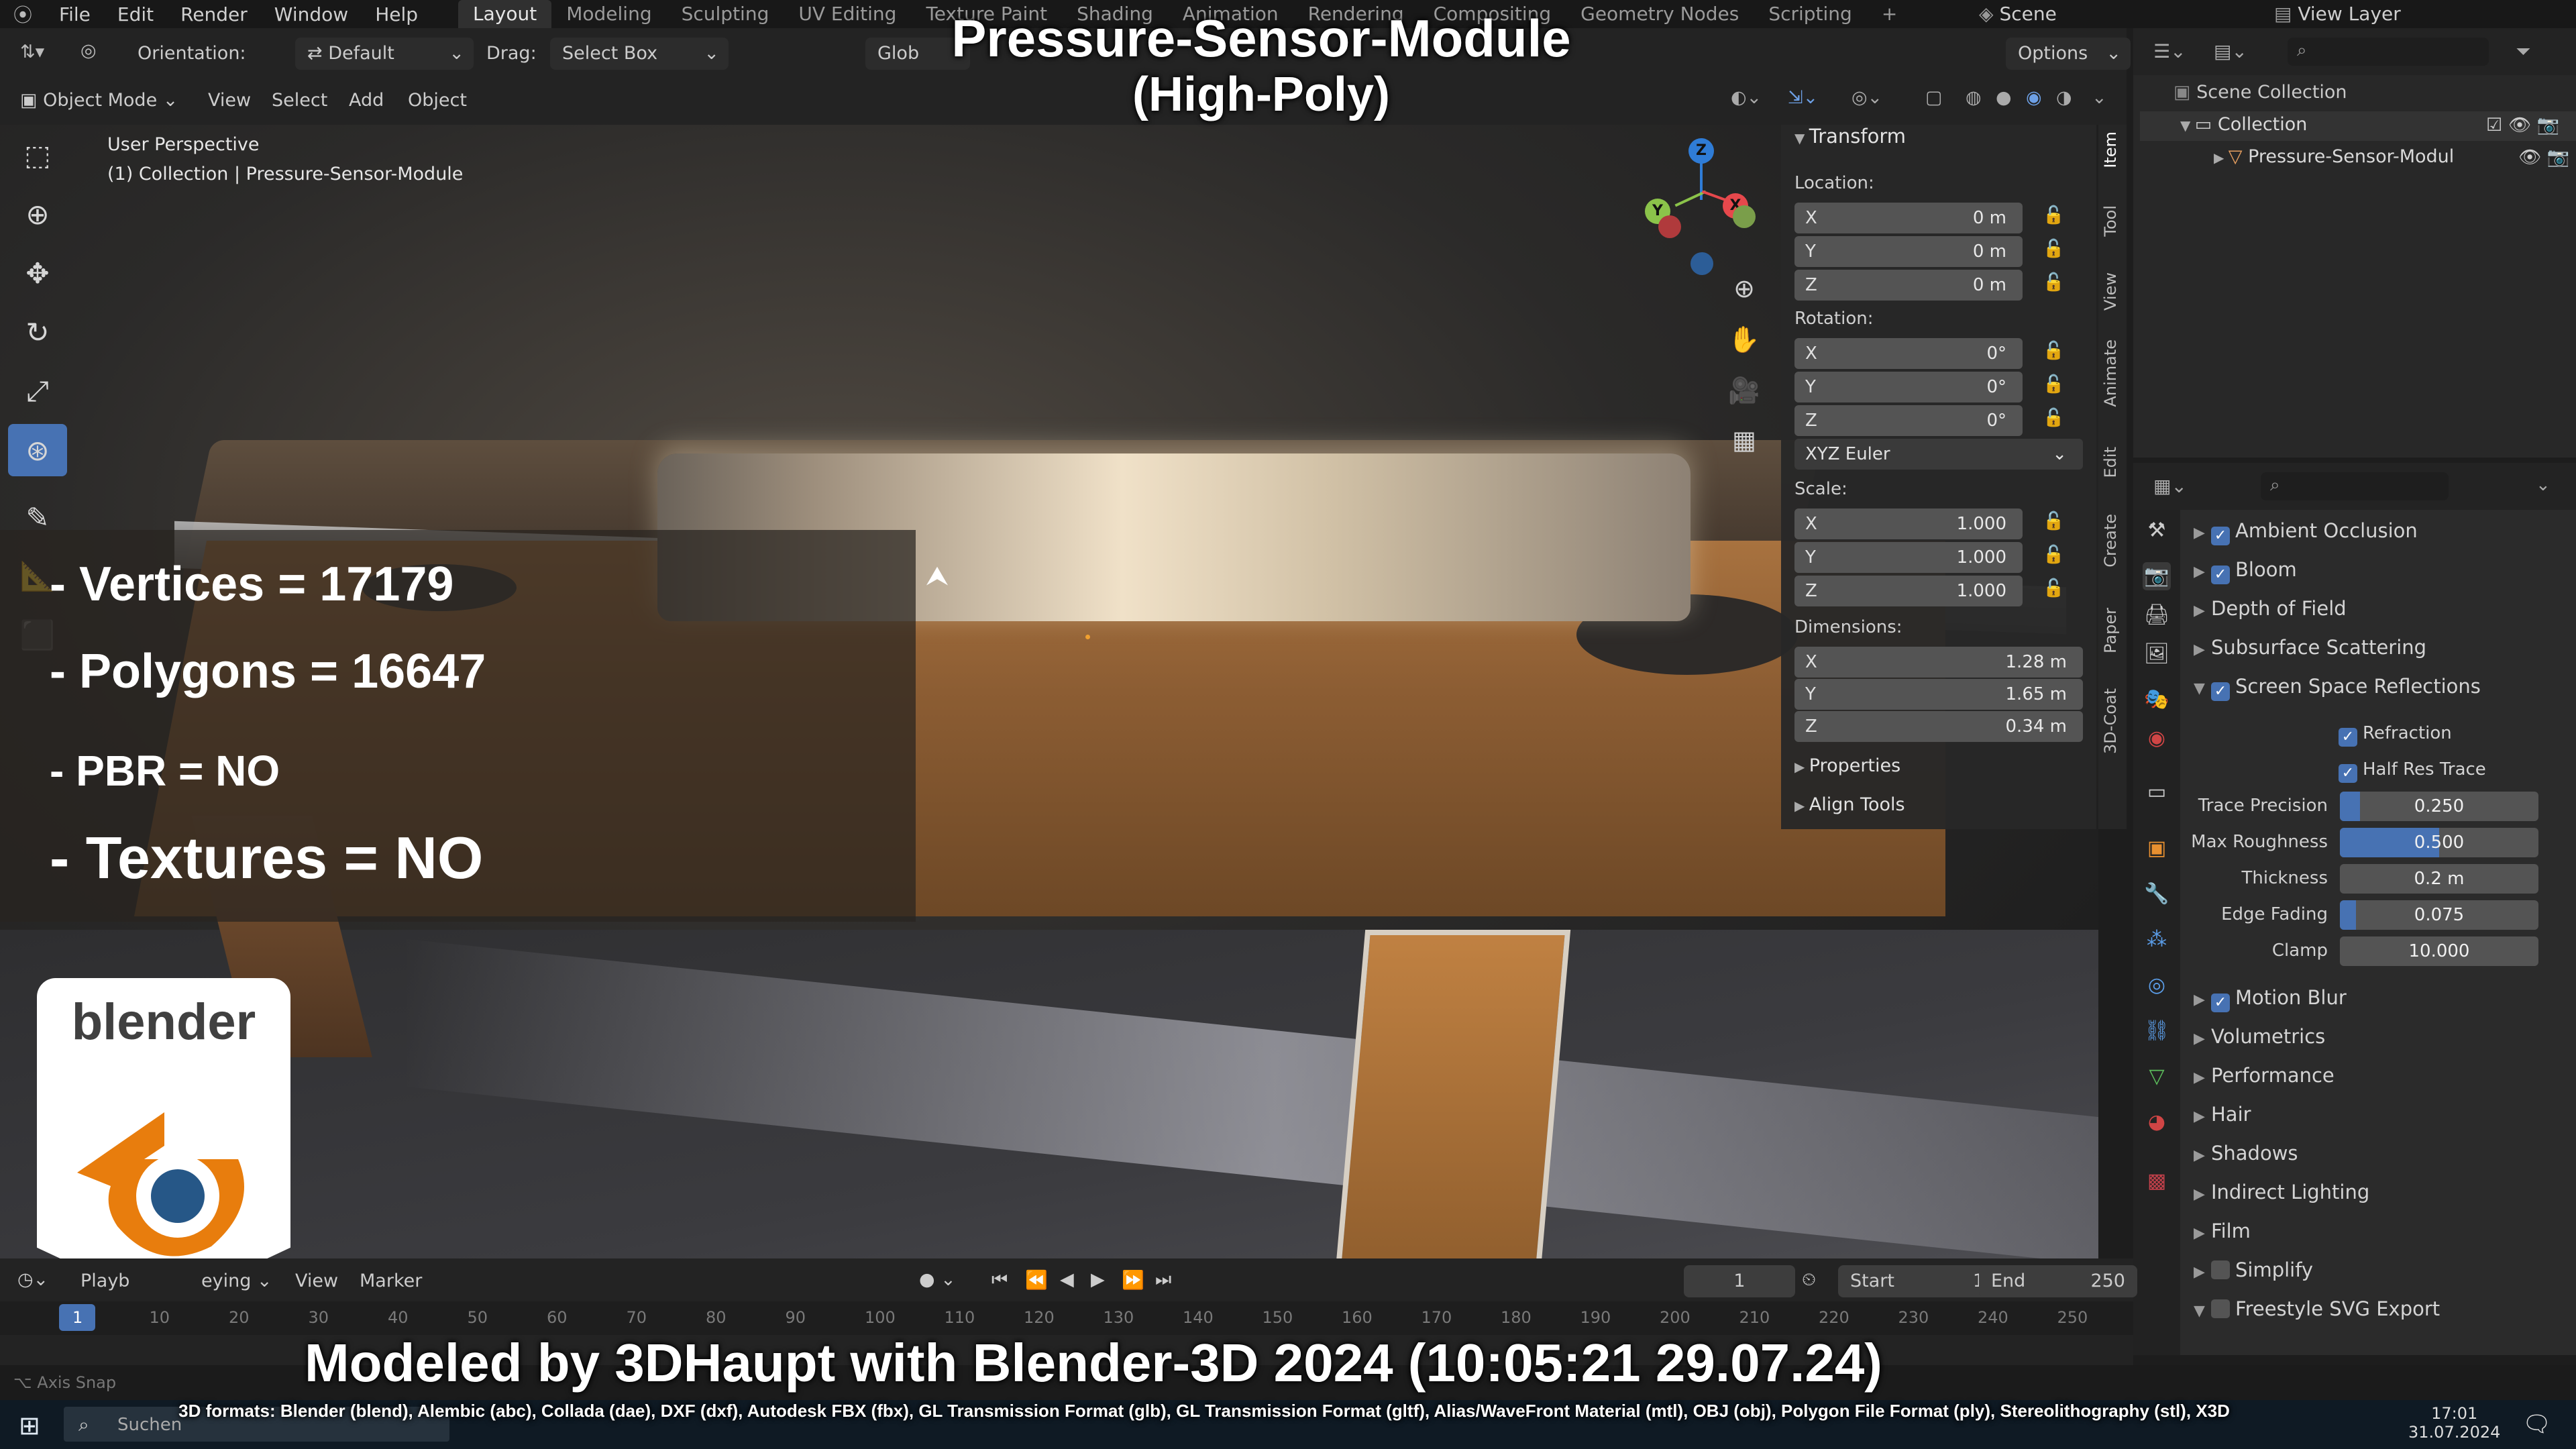  What do you see at coordinates (1810, 14) in the screenshot?
I see `workspace-tab-scripting: Scripting` at bounding box center [1810, 14].